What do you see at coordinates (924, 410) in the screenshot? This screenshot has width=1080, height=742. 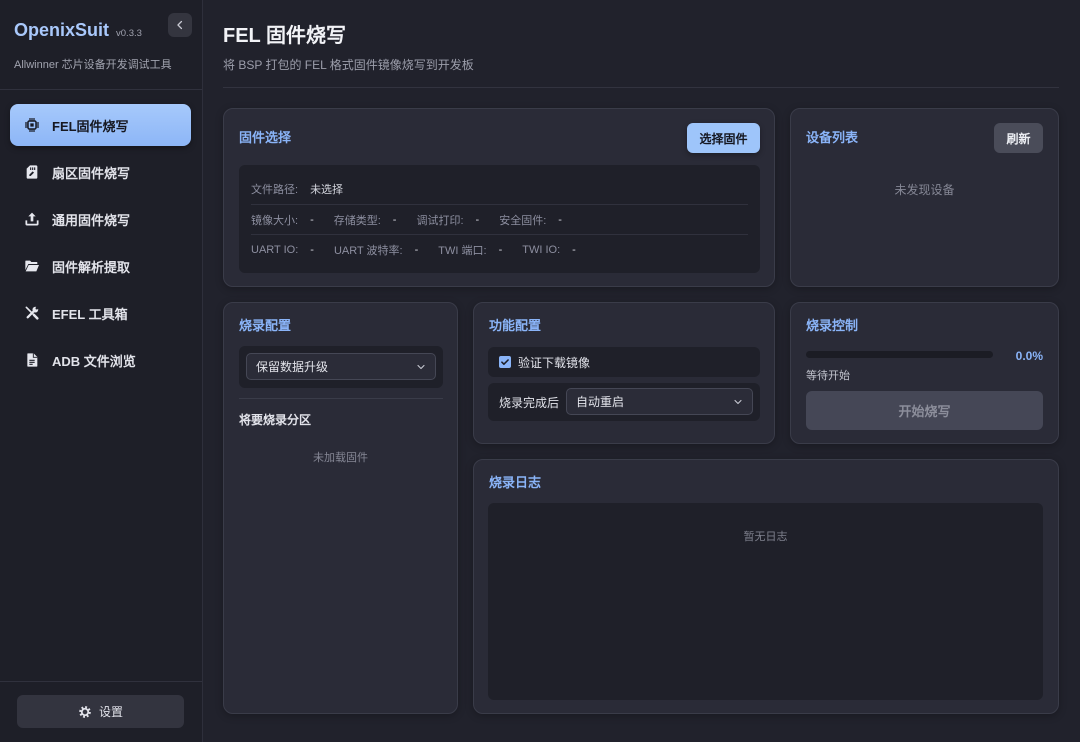 I see `start-flash-button: 开始烧写` at bounding box center [924, 410].